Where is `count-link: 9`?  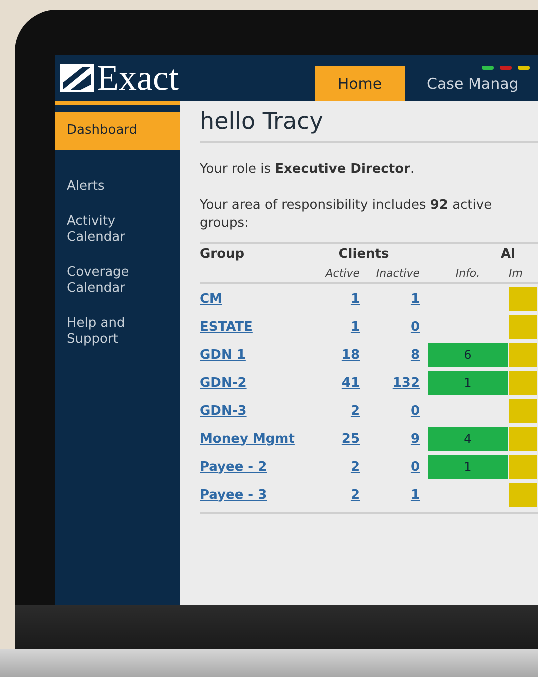
count-link: 9 is located at coordinates (415, 439).